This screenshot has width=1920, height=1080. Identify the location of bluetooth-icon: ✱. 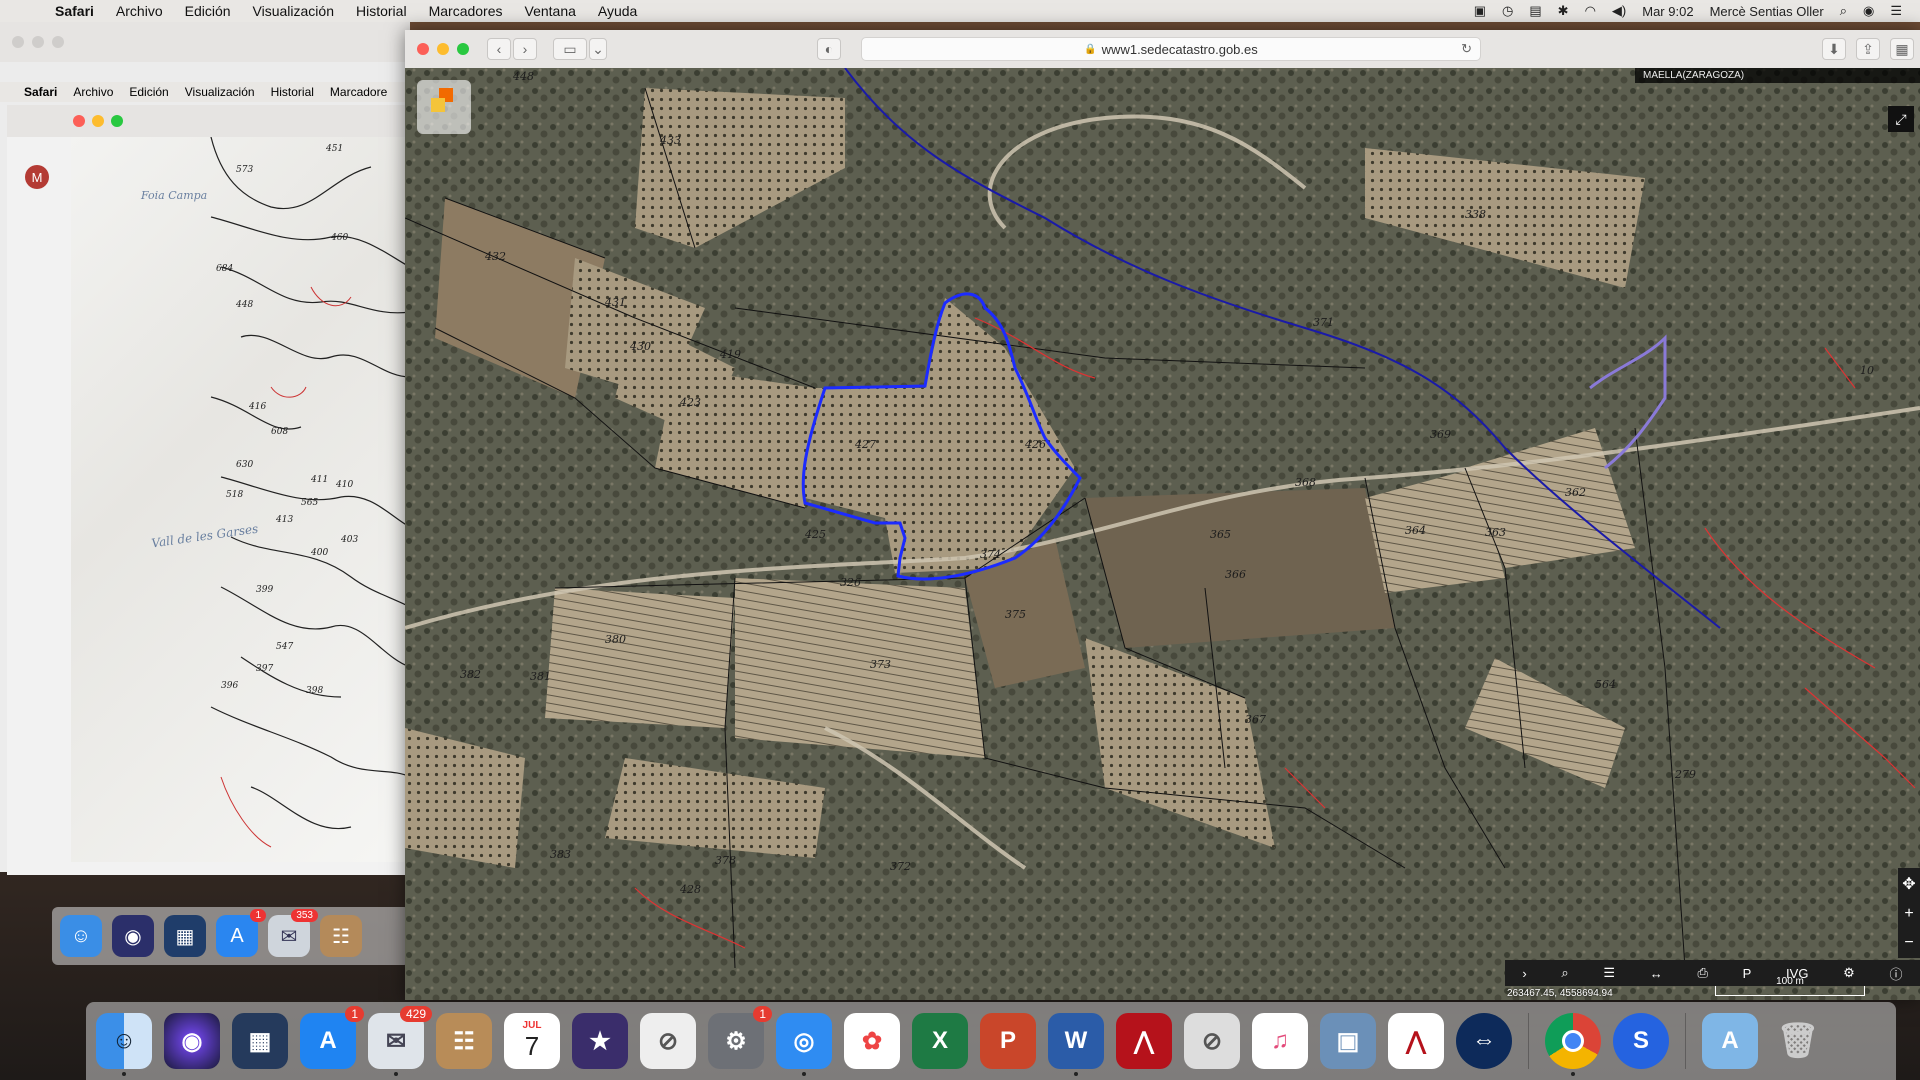
(1563, 11).